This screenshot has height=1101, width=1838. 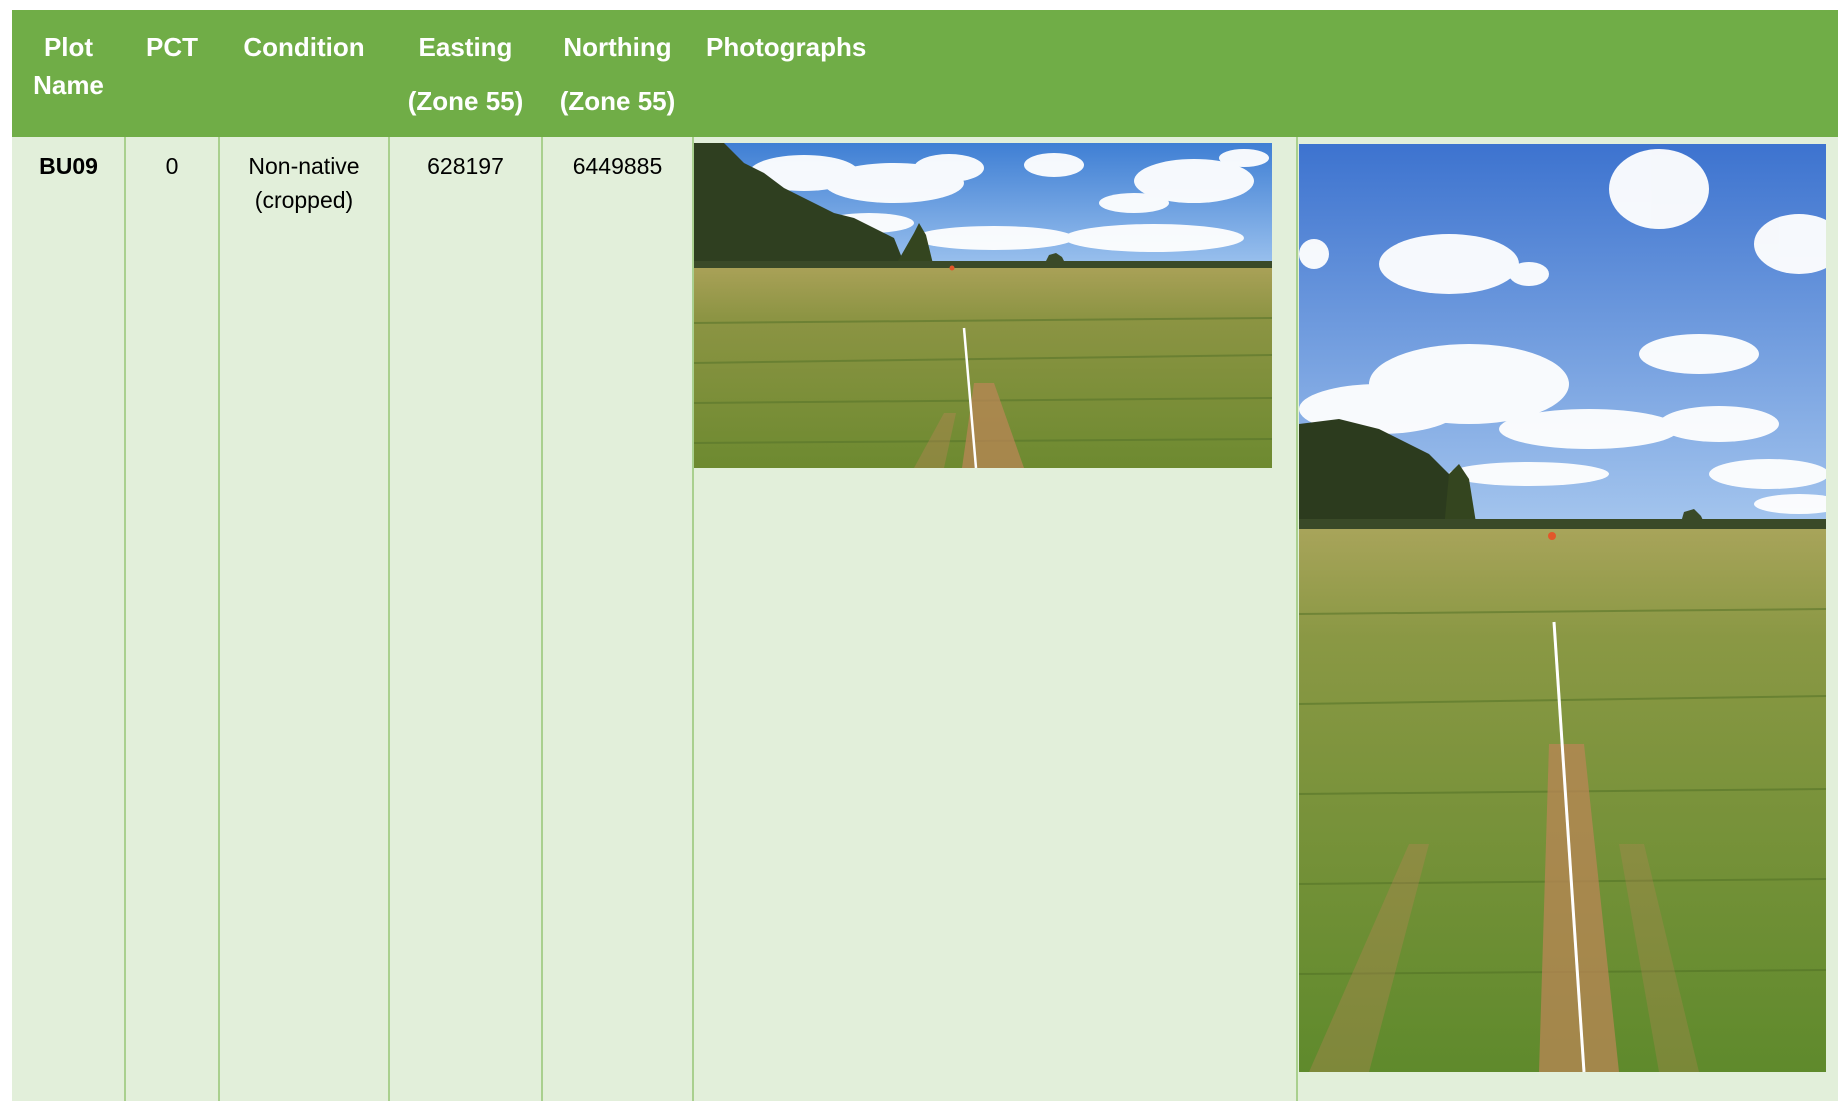 I want to click on cell-condition: Non-native (cropped), so click(x=304, y=183).